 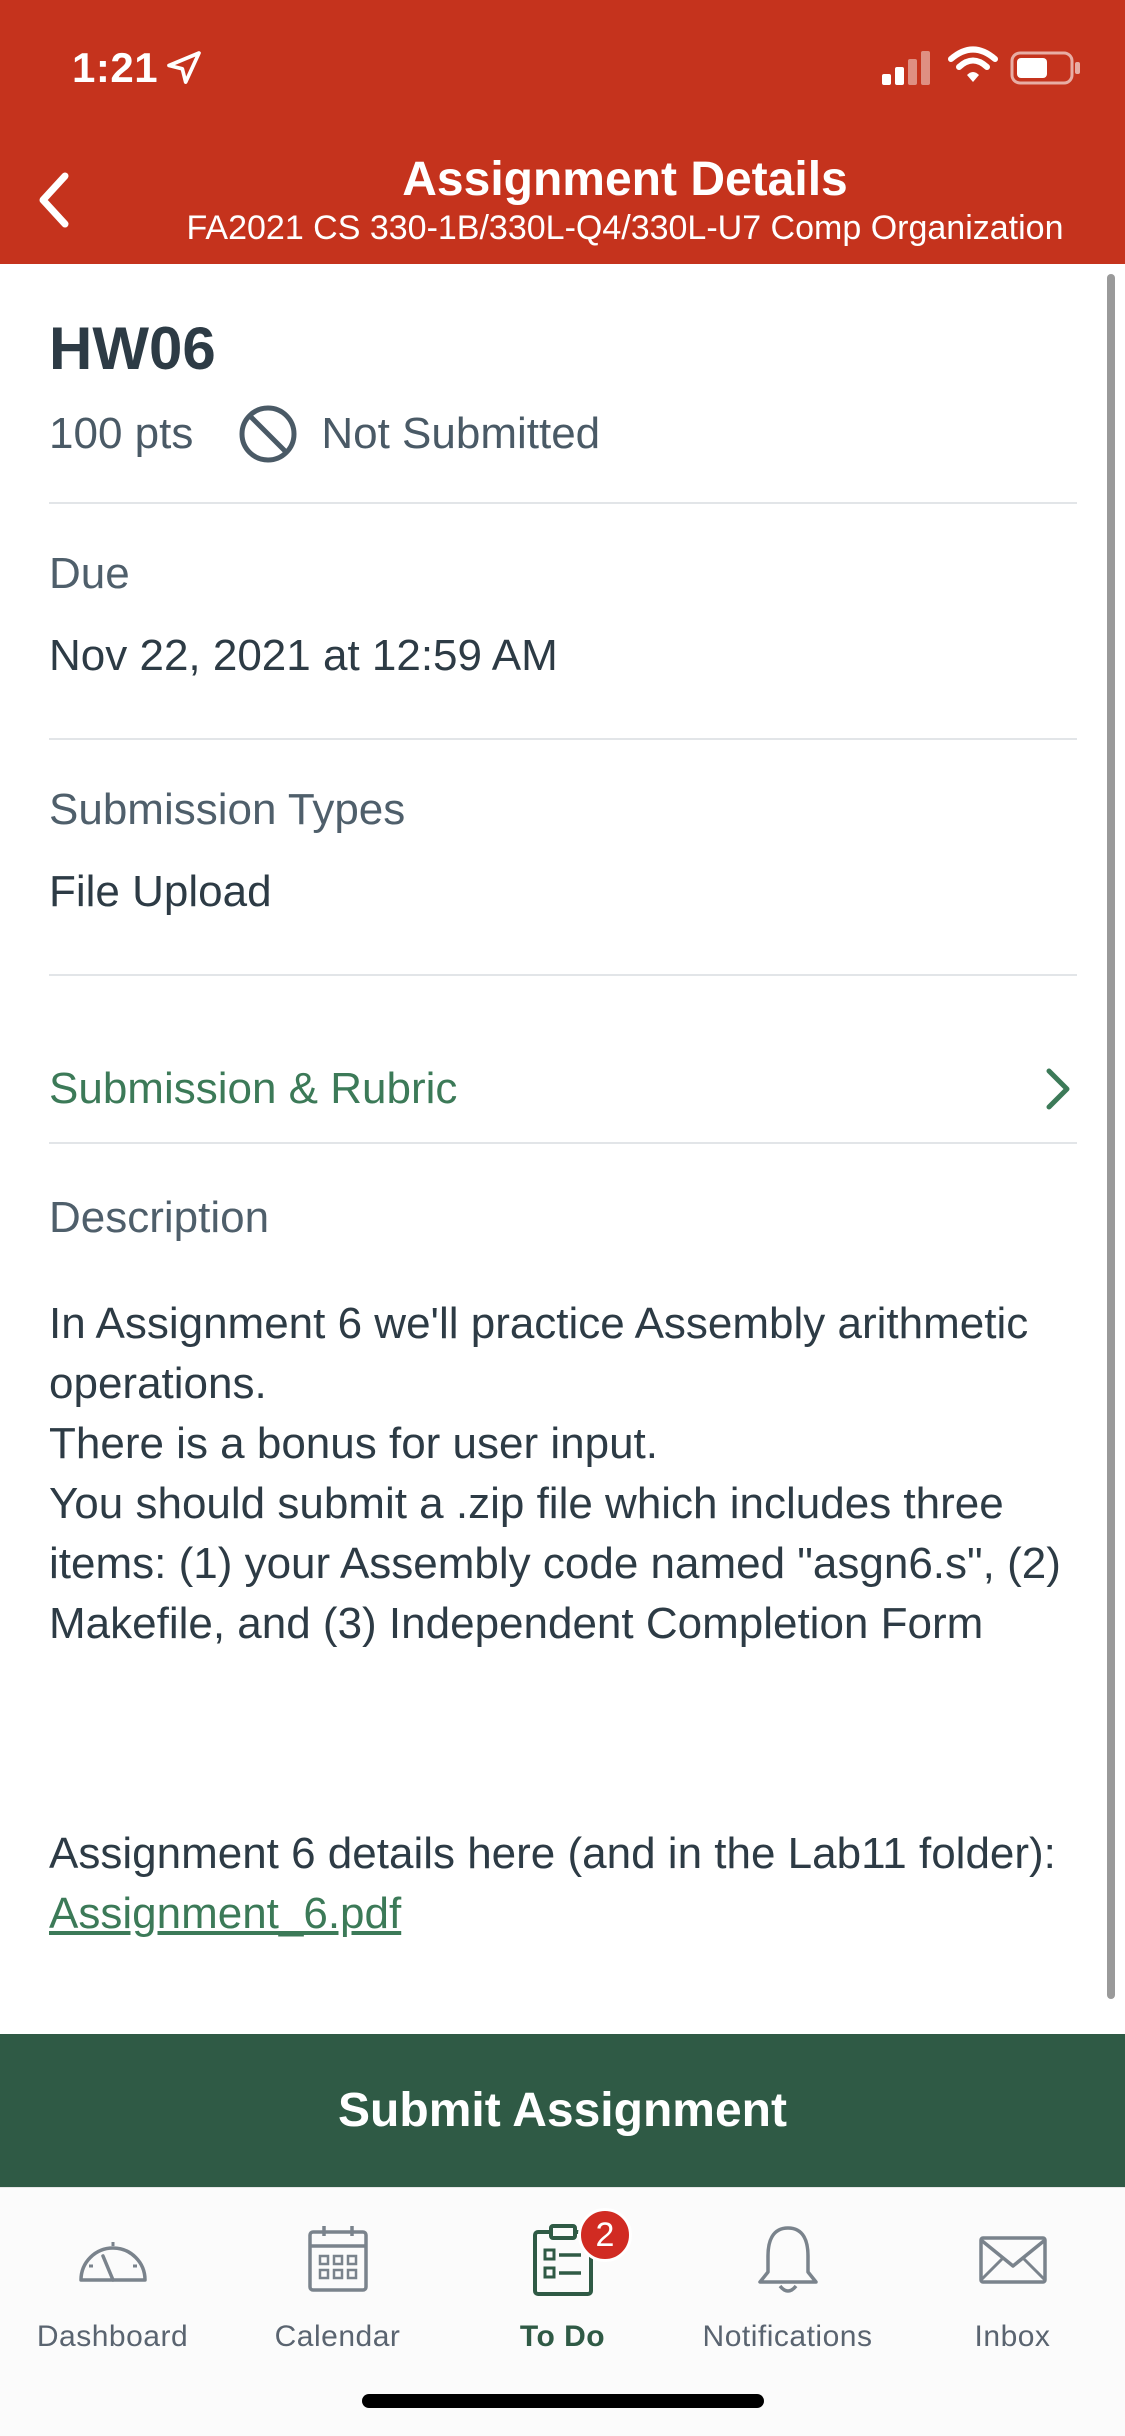 I want to click on submission-types-value: File Upload, so click(x=160, y=891).